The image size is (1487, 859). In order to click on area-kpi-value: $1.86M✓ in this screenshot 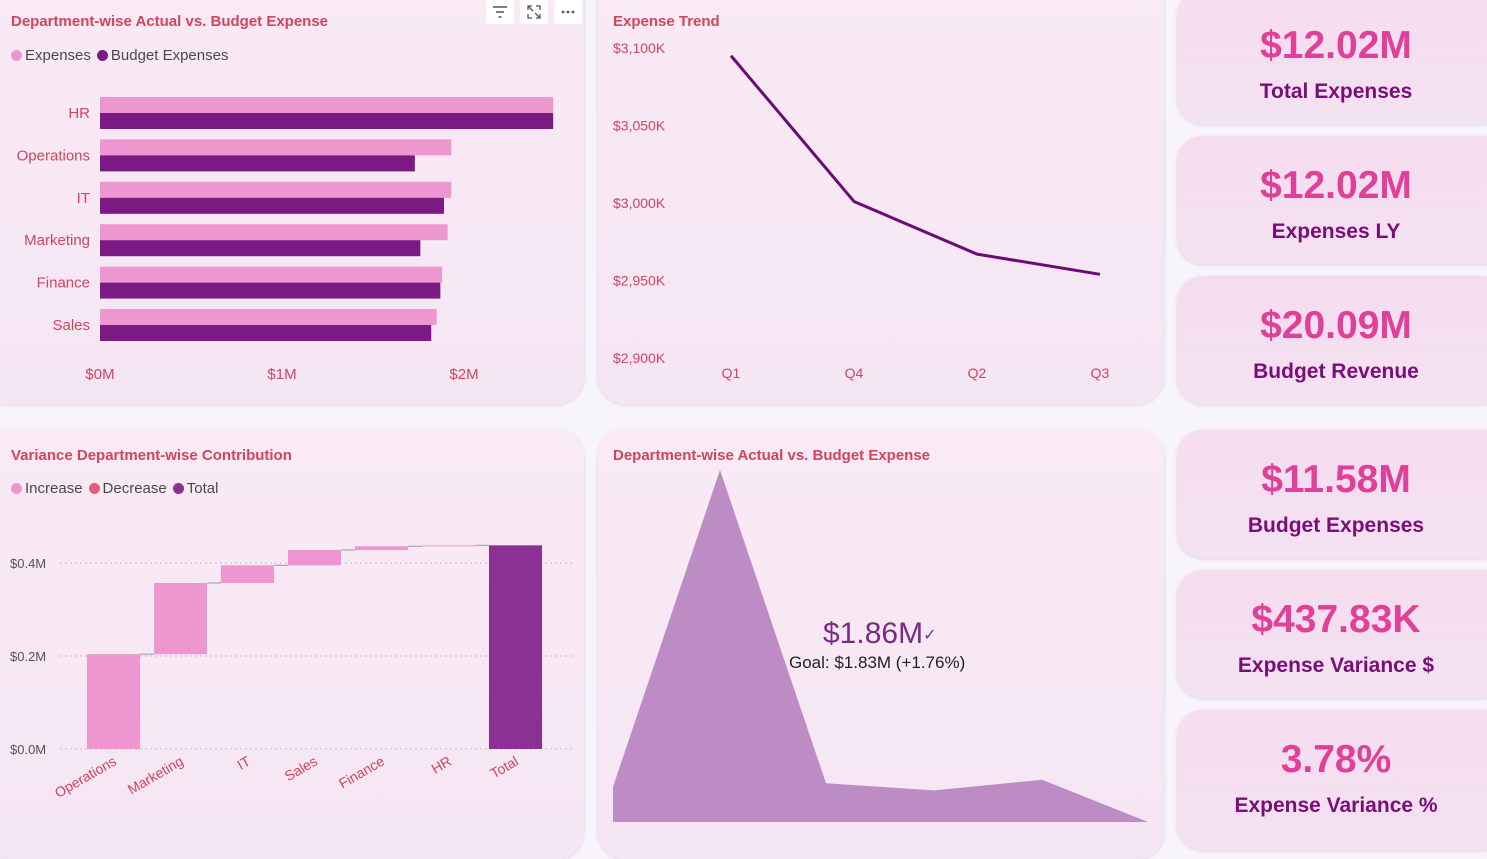, I will do `click(879, 634)`.